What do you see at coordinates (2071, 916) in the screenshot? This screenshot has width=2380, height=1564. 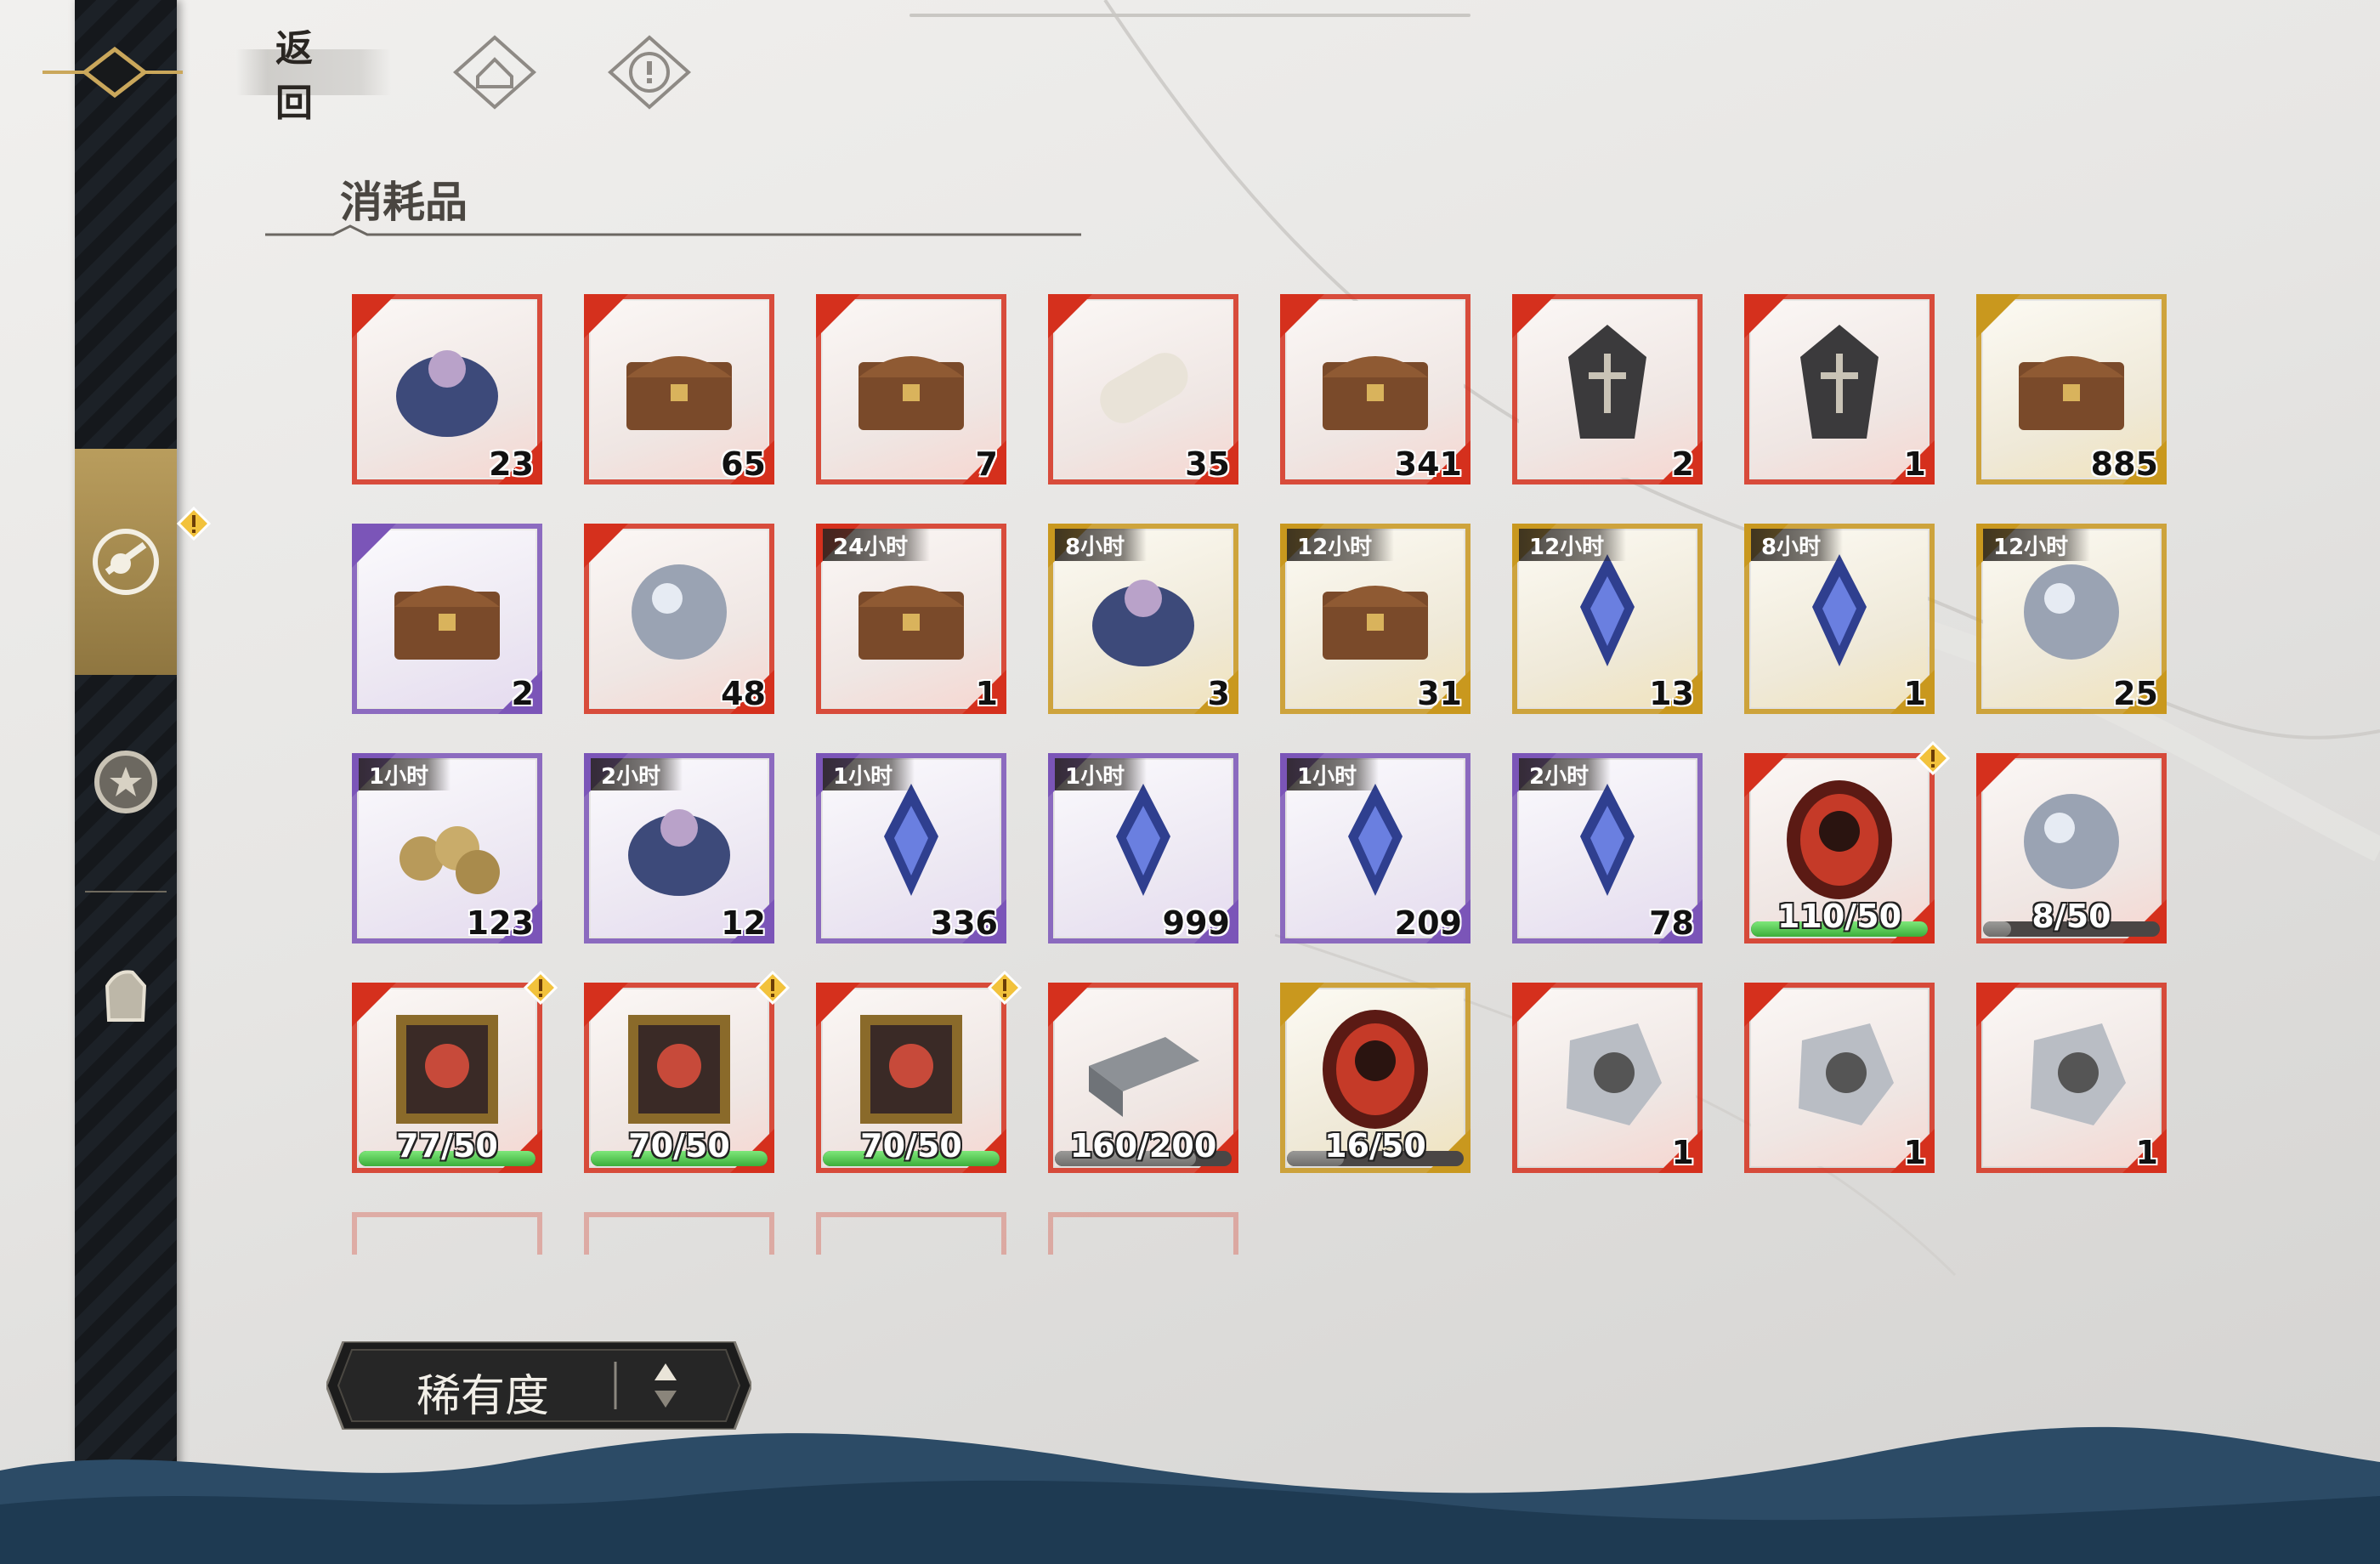 I see `progress-text: 8/50` at bounding box center [2071, 916].